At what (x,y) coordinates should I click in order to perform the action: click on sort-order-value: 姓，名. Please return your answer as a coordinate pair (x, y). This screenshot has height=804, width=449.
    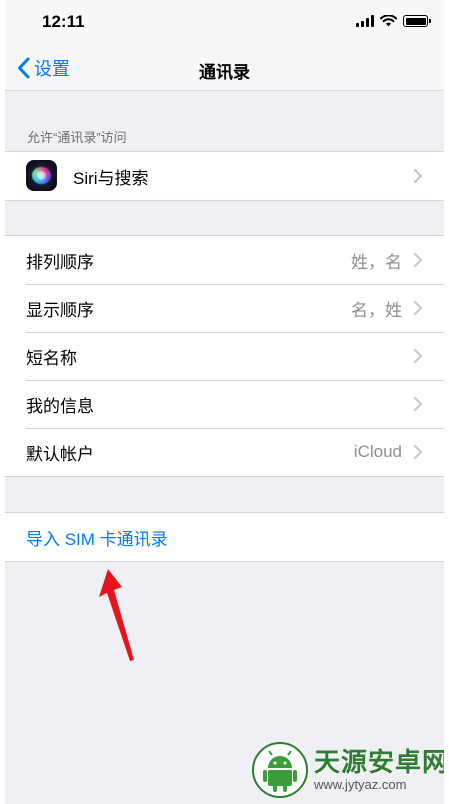
    Looking at the image, I should click on (376, 262).